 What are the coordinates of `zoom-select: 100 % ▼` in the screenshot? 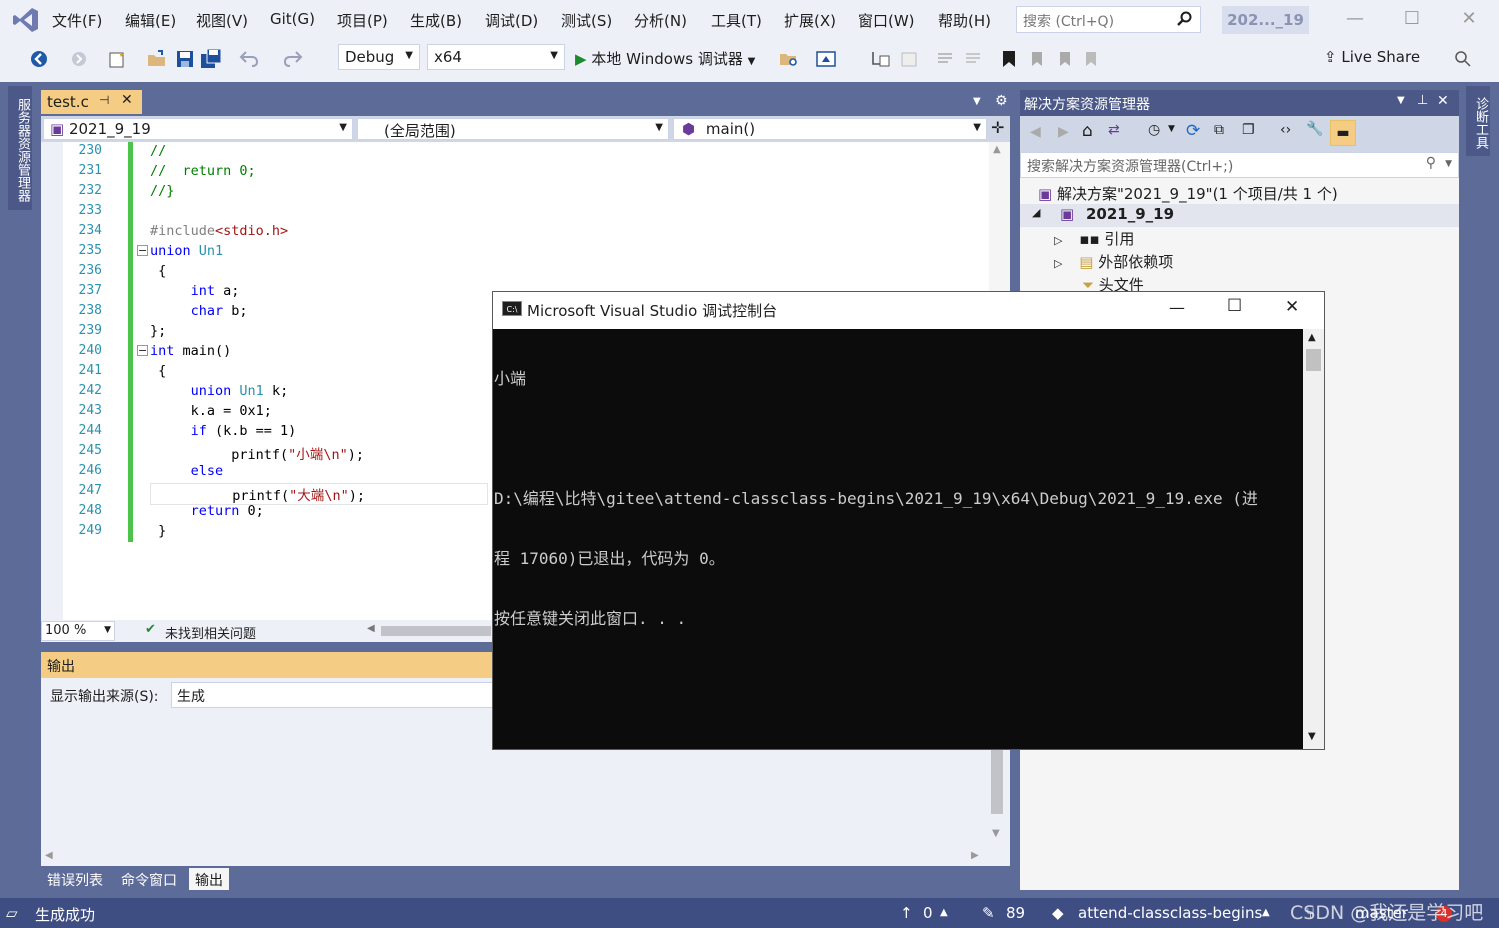 It's located at (78, 631).